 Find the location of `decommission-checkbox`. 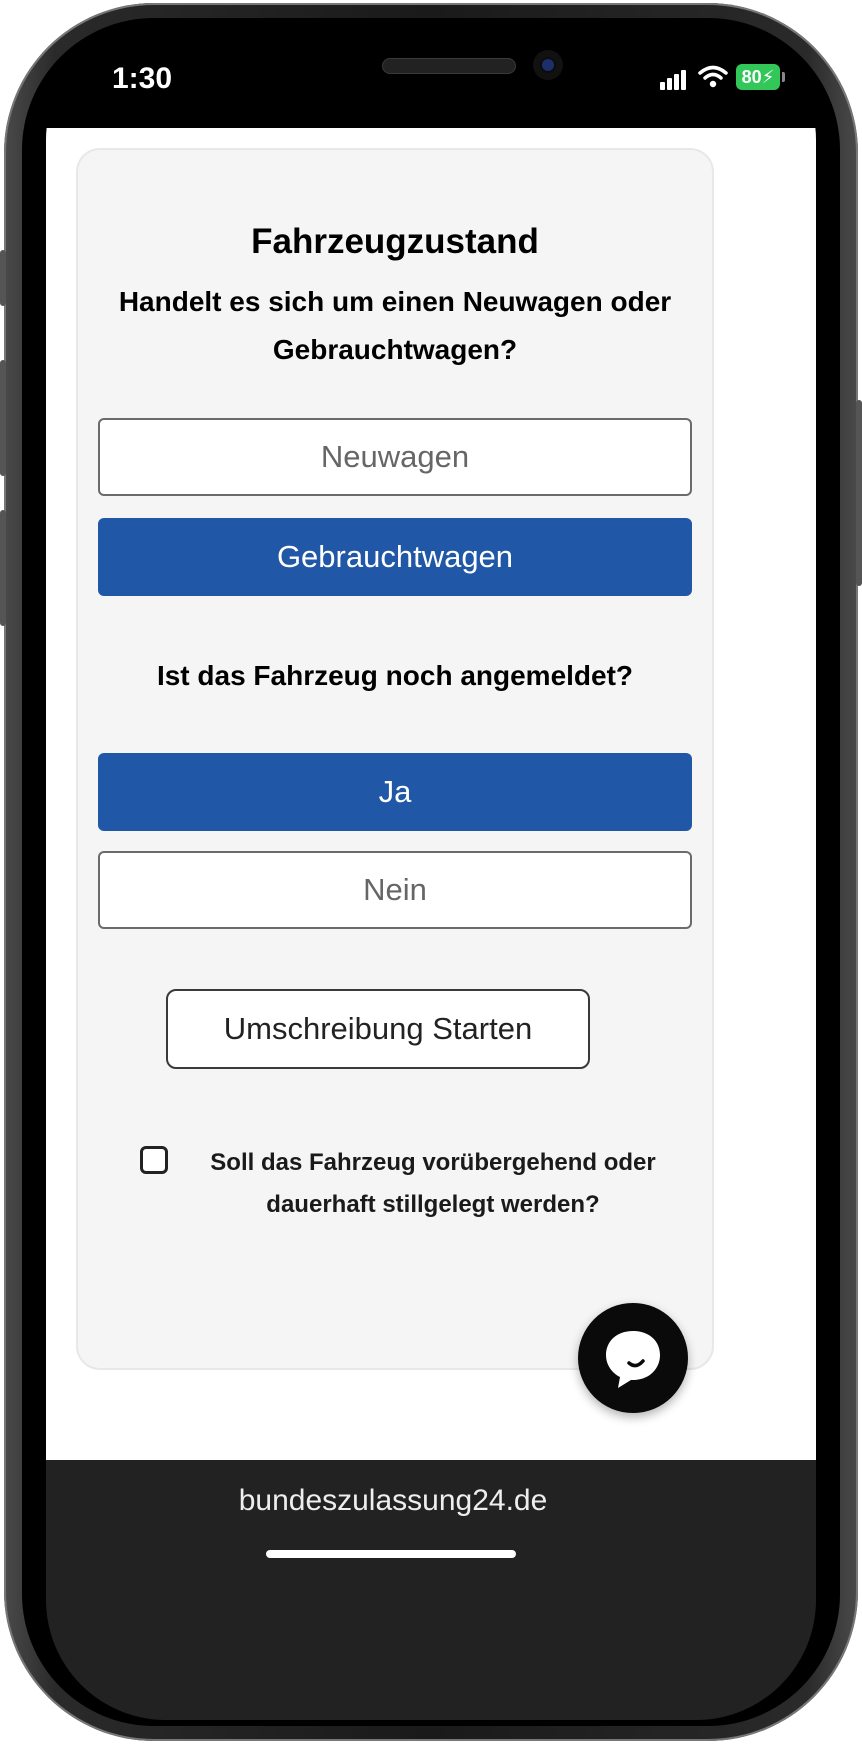

decommission-checkbox is located at coordinates (154, 1160).